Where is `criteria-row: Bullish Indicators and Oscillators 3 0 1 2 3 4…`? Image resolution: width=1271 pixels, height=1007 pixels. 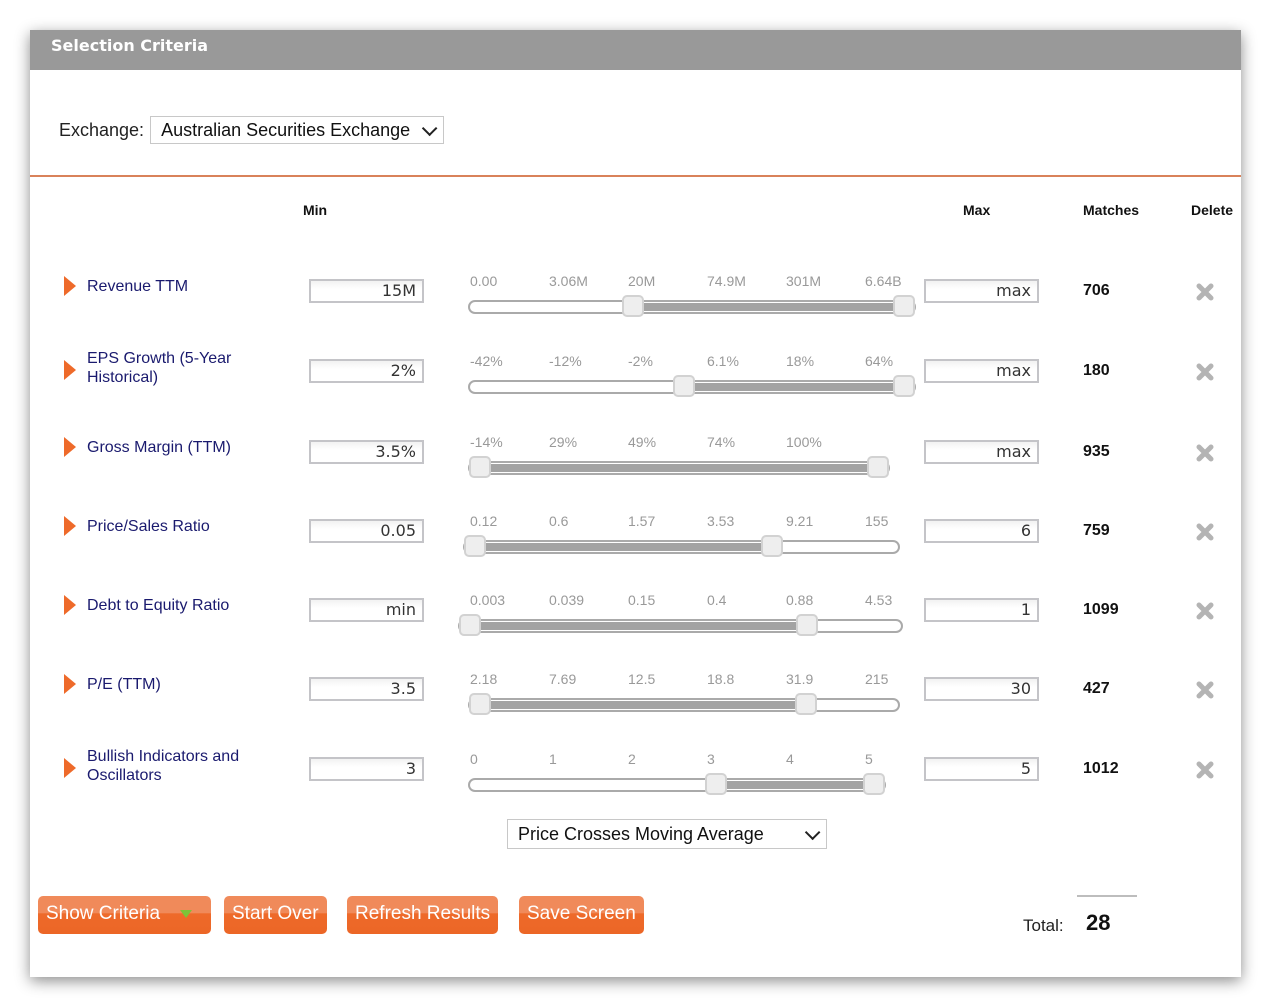
criteria-row: Bullish Indicators and Oscillators 3 0 1 2 3 4… is located at coordinates (635, 778).